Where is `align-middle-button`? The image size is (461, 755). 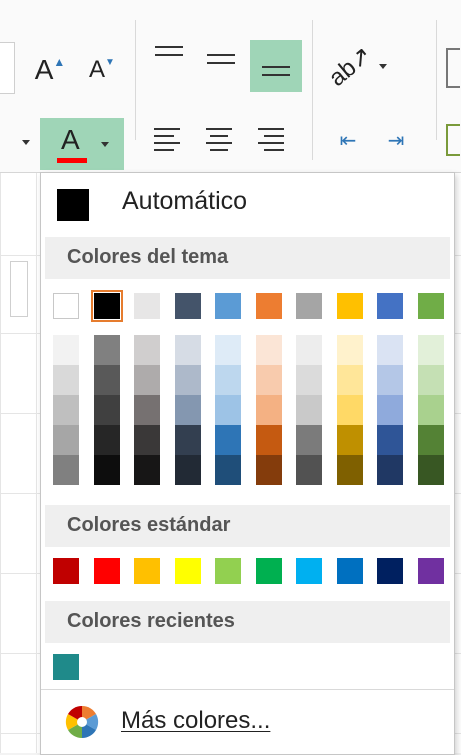
align-middle-button is located at coordinates (221, 61).